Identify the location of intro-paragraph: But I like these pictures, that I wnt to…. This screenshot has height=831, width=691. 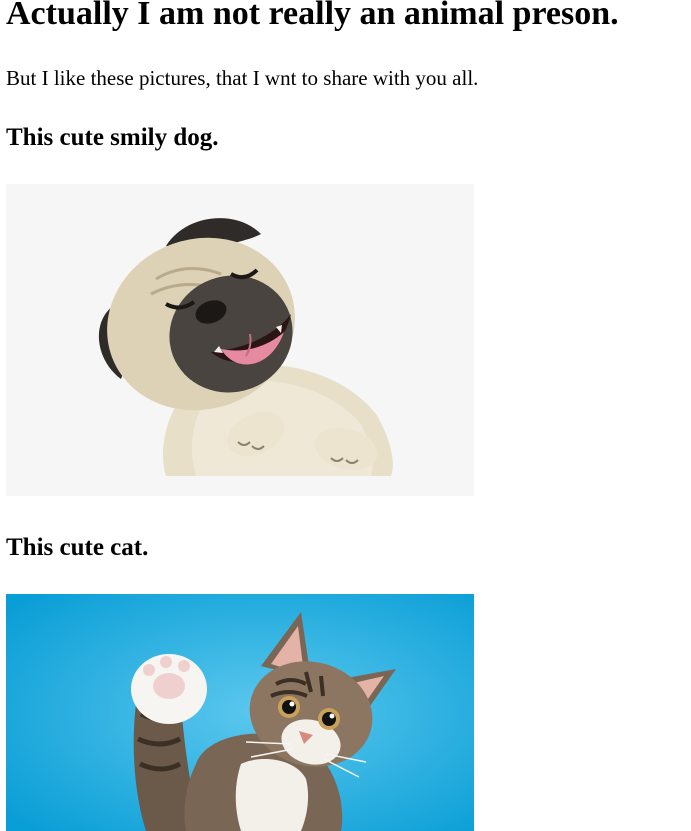
(242, 78).